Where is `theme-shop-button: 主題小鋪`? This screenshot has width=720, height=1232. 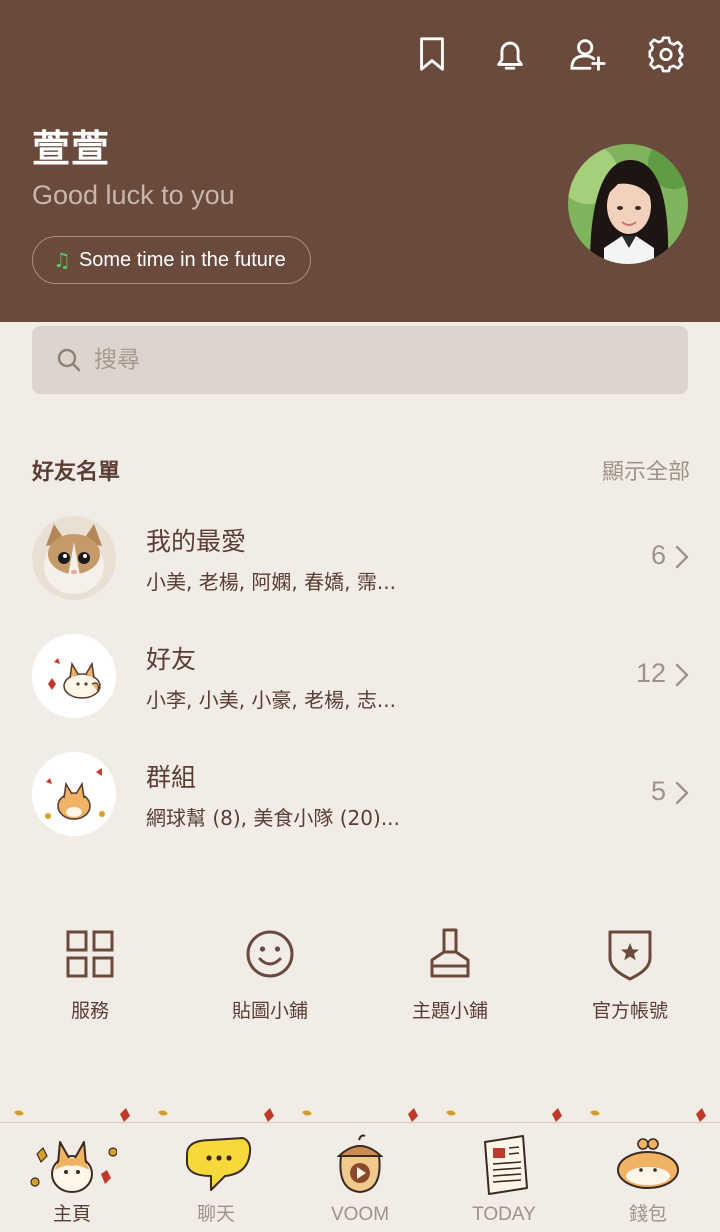
theme-shop-button: 主題小鋪 is located at coordinates (450, 974).